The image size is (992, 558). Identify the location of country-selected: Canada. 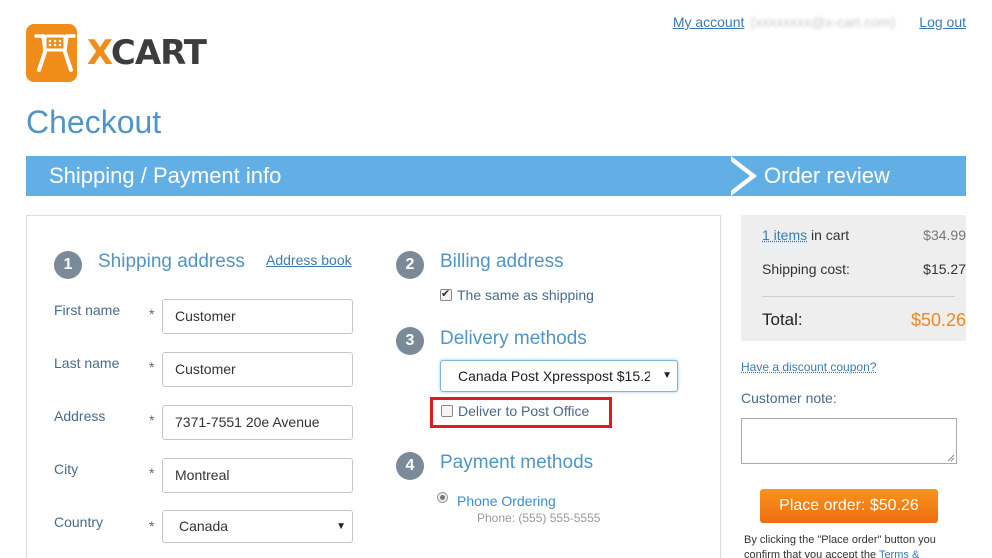
(204, 526).